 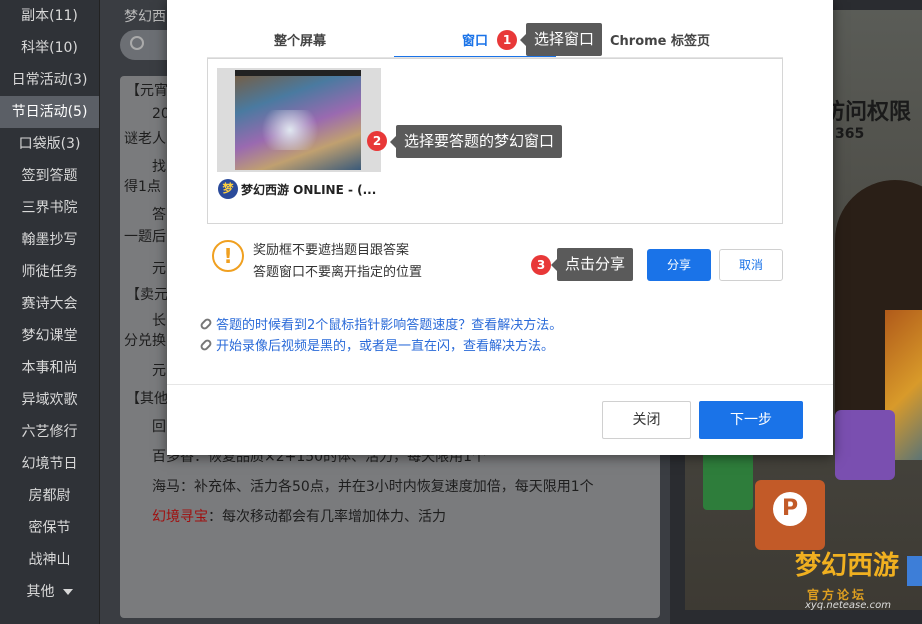 I want to click on sidebar-more-label: 其他, so click(x=40, y=592).